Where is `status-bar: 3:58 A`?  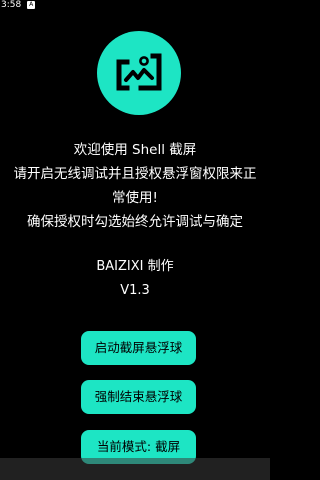 status-bar: 3:58 A is located at coordinates (135, 5).